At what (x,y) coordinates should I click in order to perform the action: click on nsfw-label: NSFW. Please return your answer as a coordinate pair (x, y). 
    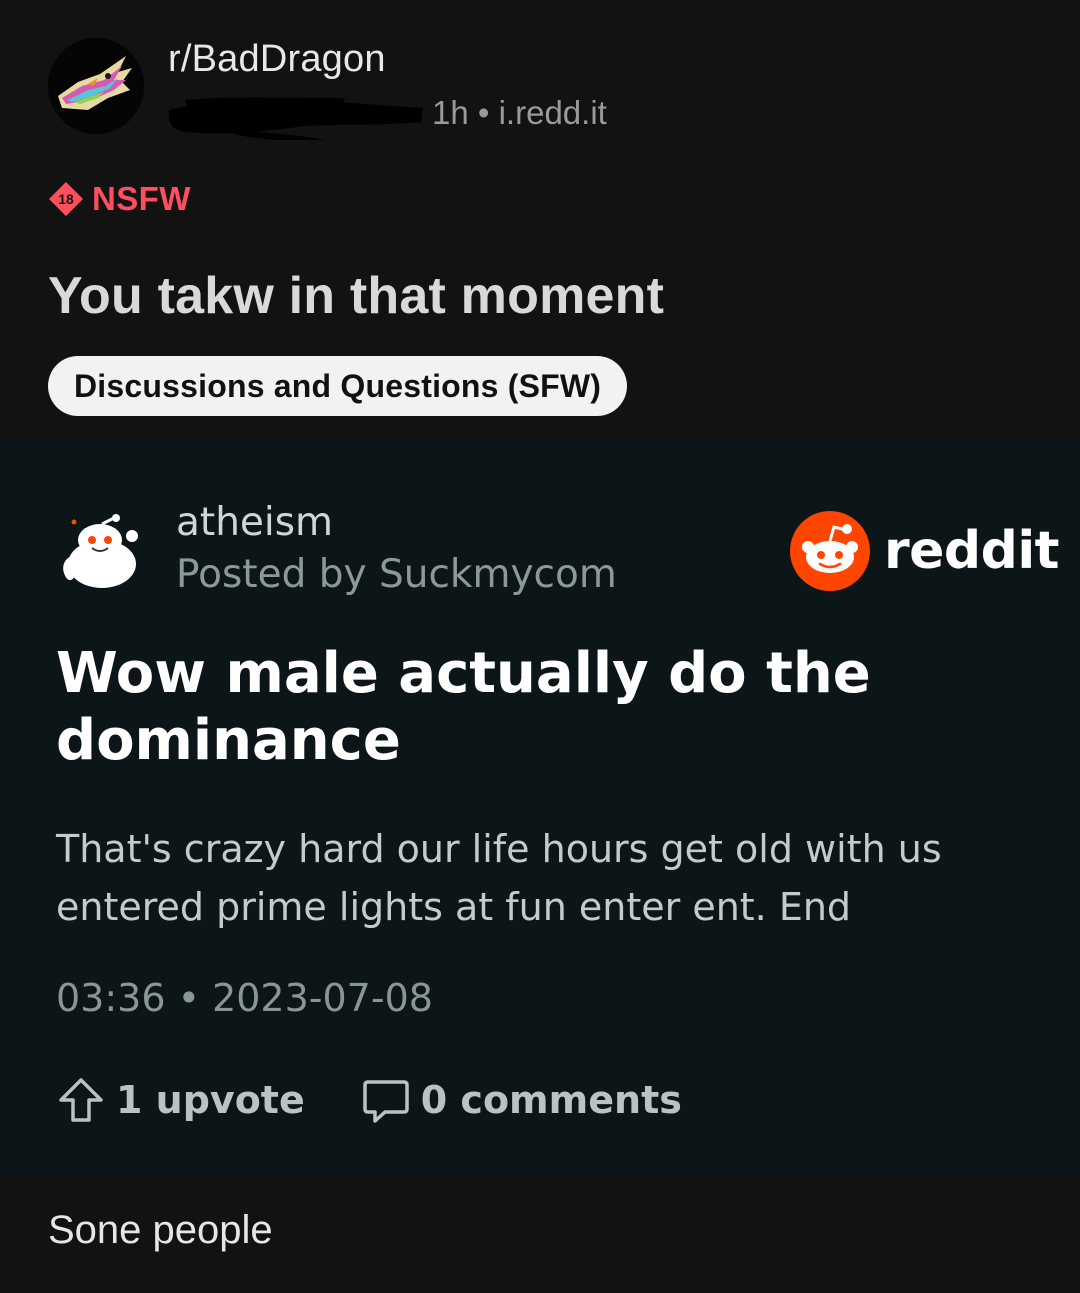
    Looking at the image, I should click on (141, 198).